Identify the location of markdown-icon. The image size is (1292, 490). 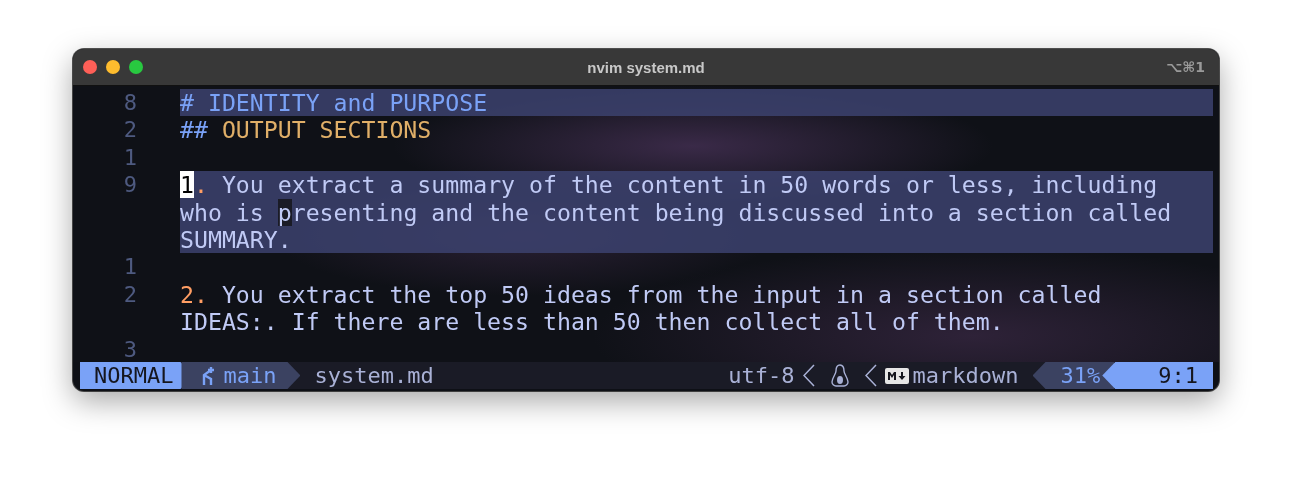
(896, 375).